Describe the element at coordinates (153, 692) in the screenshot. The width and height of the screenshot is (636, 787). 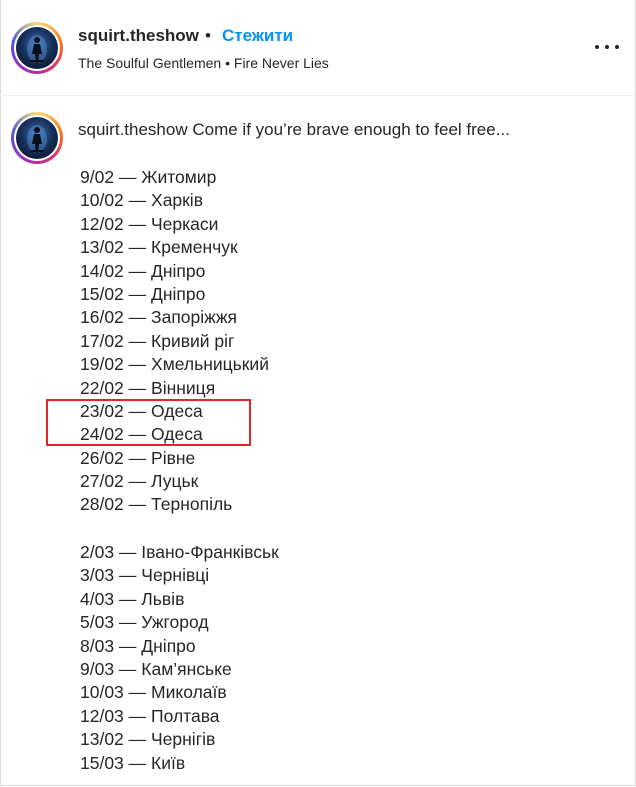
I see `tour-date-item: 10/03 — Миколаїв` at that location.